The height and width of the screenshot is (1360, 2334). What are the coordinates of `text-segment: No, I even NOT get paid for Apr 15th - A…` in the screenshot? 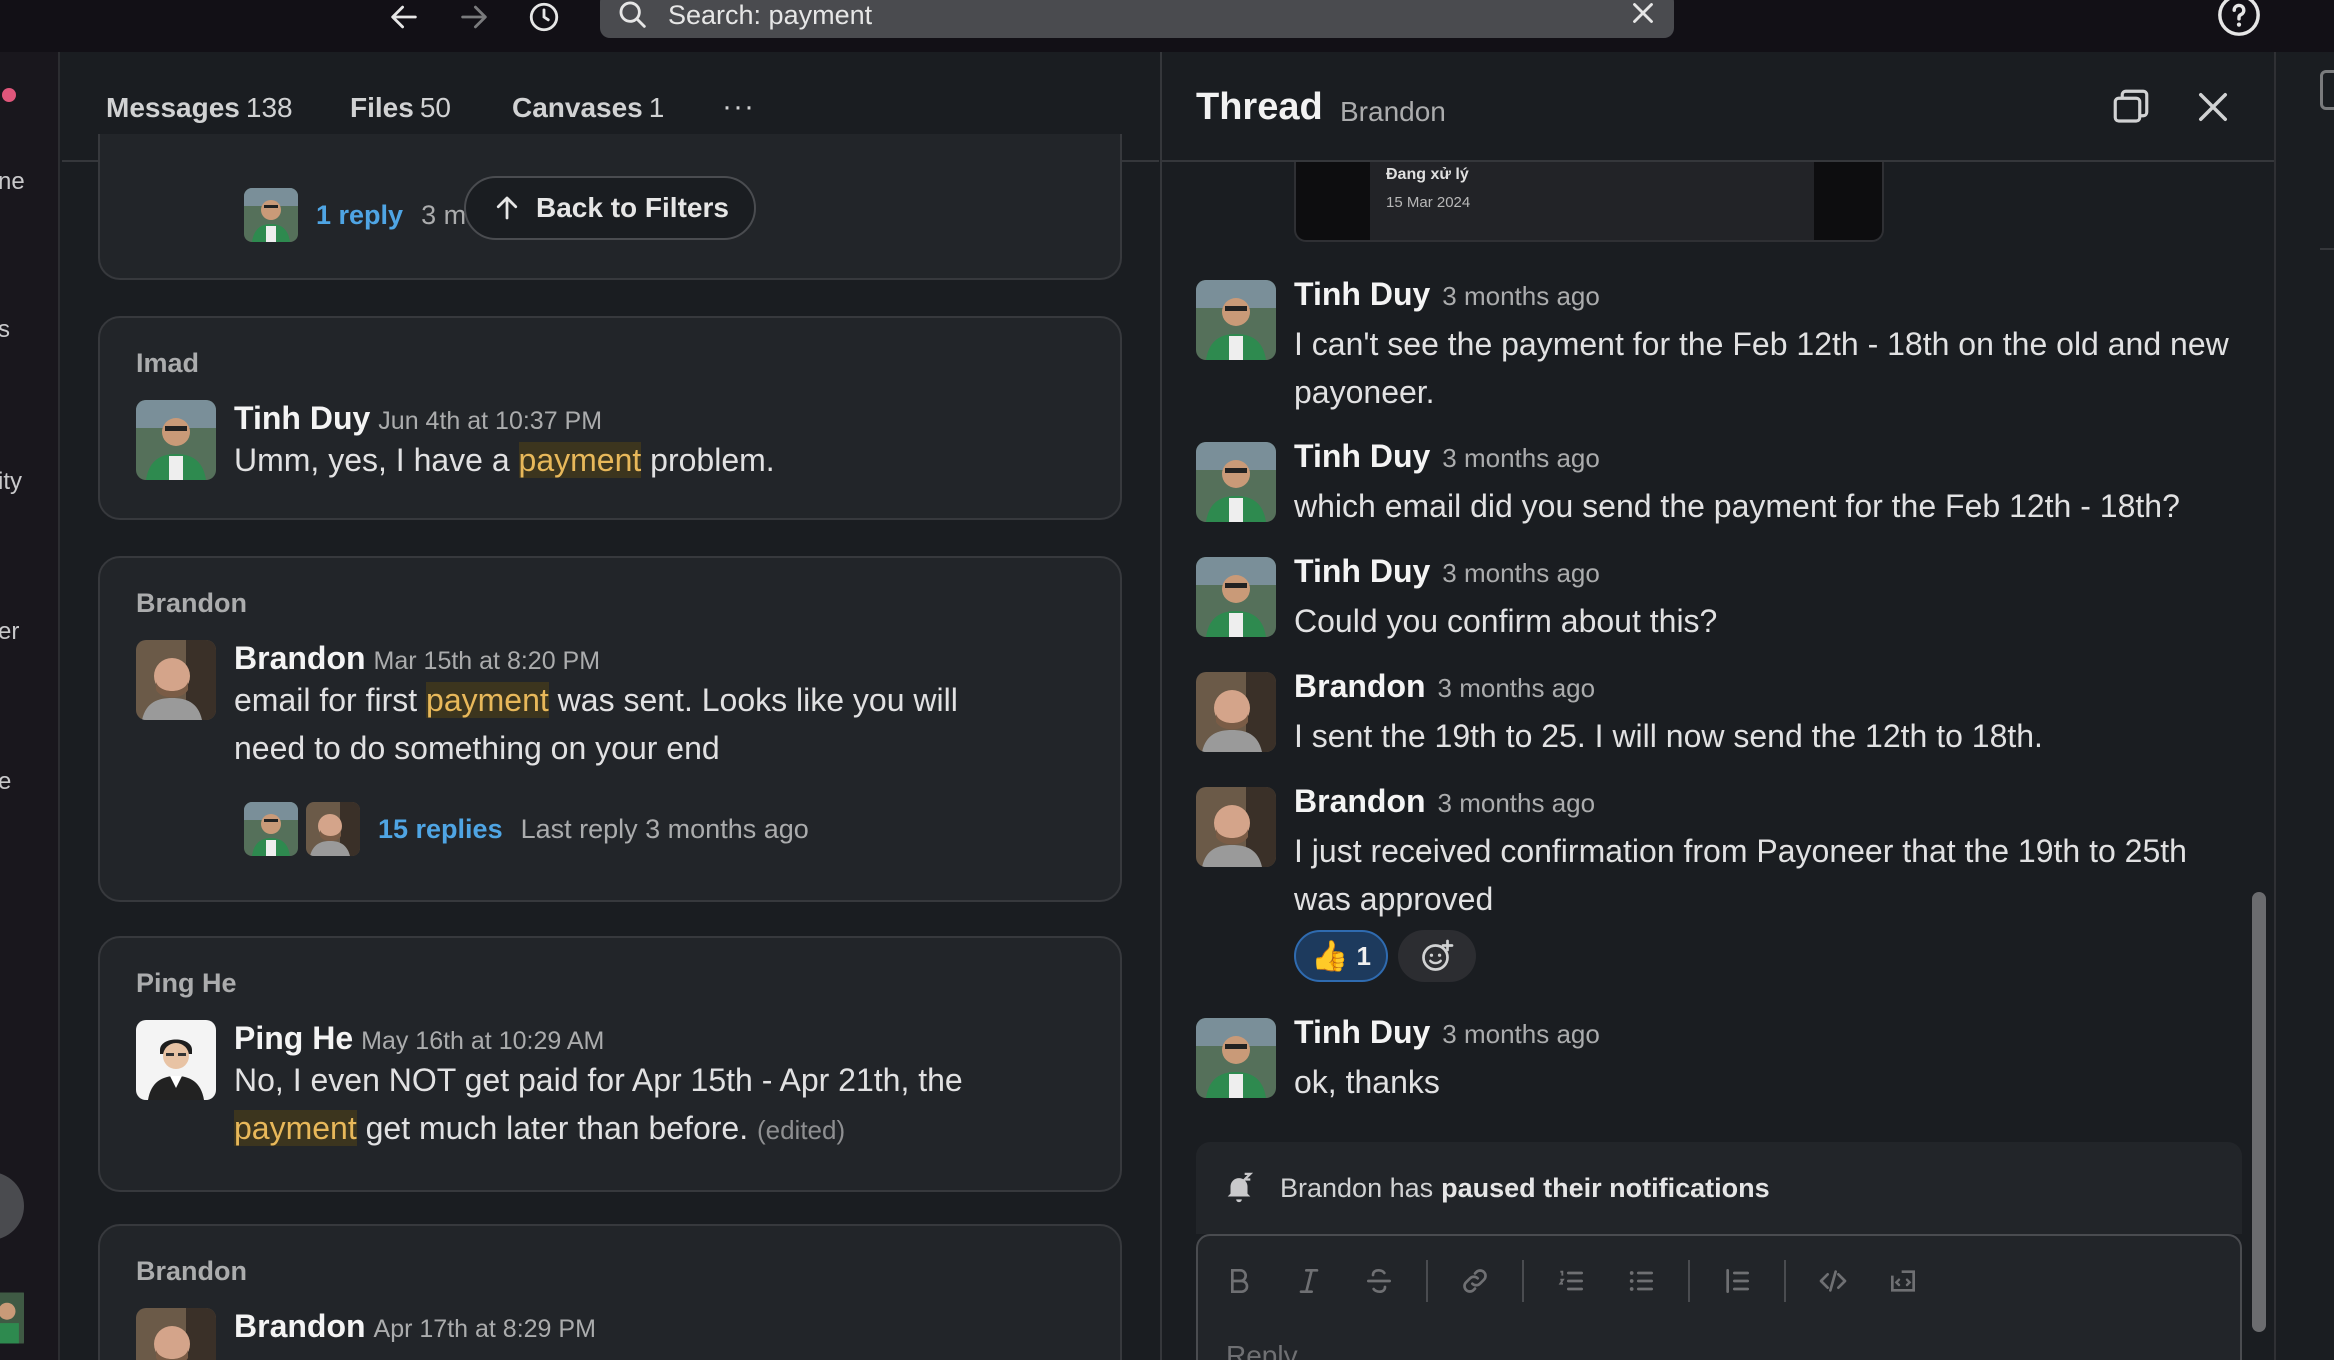 It's located at (598, 1080).